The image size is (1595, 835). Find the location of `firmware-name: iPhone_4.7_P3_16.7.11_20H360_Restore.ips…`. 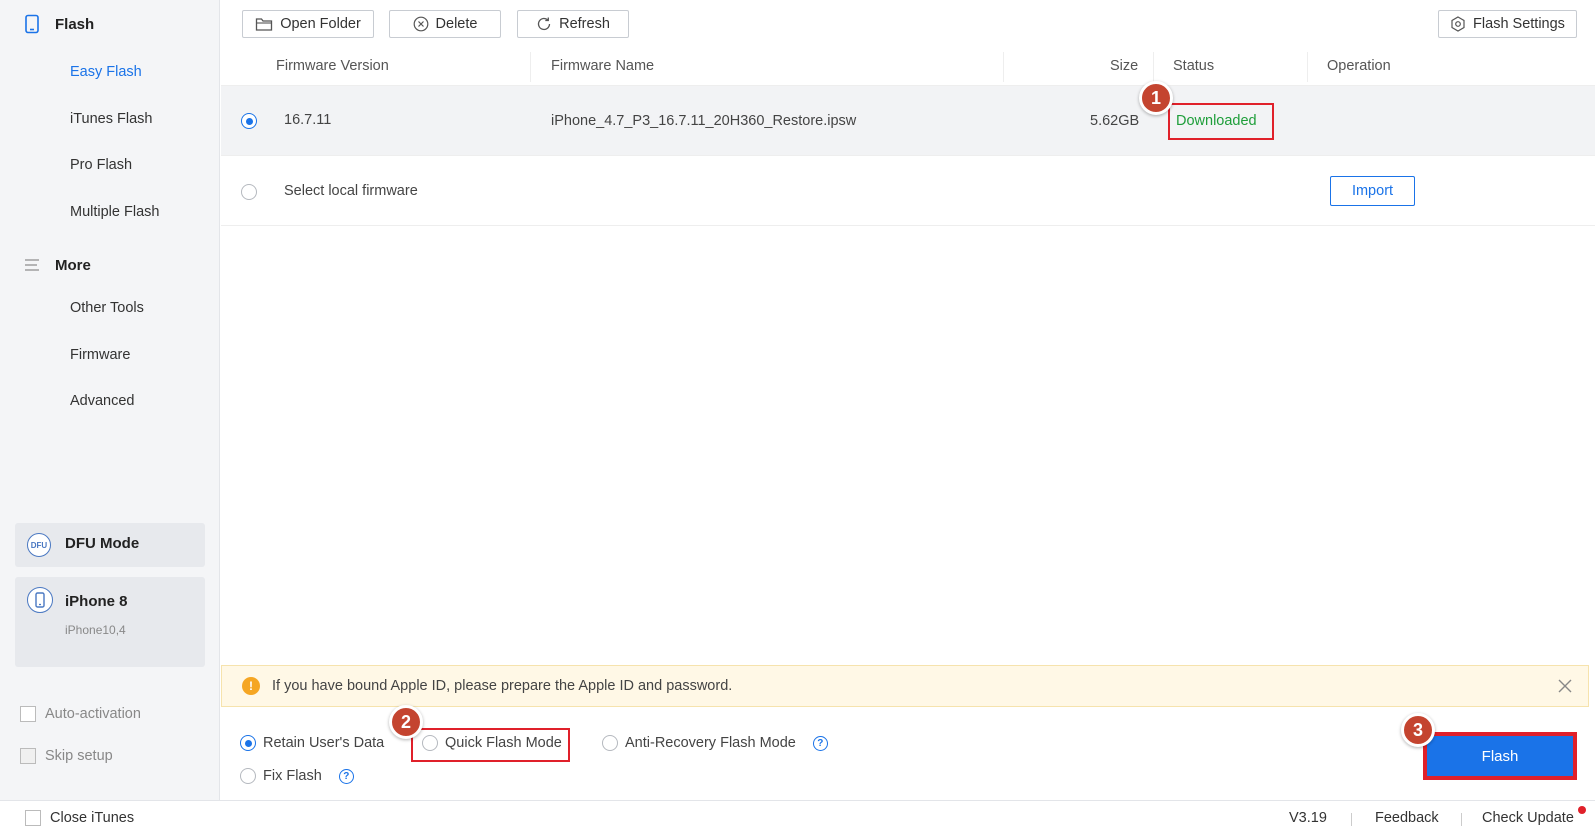

firmware-name: iPhone_4.7_P3_16.7.11_20H360_Restore.ips… is located at coordinates (704, 121).